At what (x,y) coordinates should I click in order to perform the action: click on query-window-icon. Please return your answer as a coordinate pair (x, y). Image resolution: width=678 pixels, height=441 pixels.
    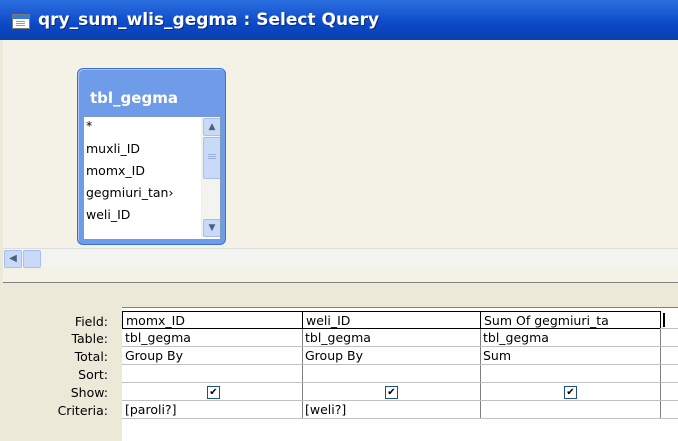
    Looking at the image, I should click on (21, 21).